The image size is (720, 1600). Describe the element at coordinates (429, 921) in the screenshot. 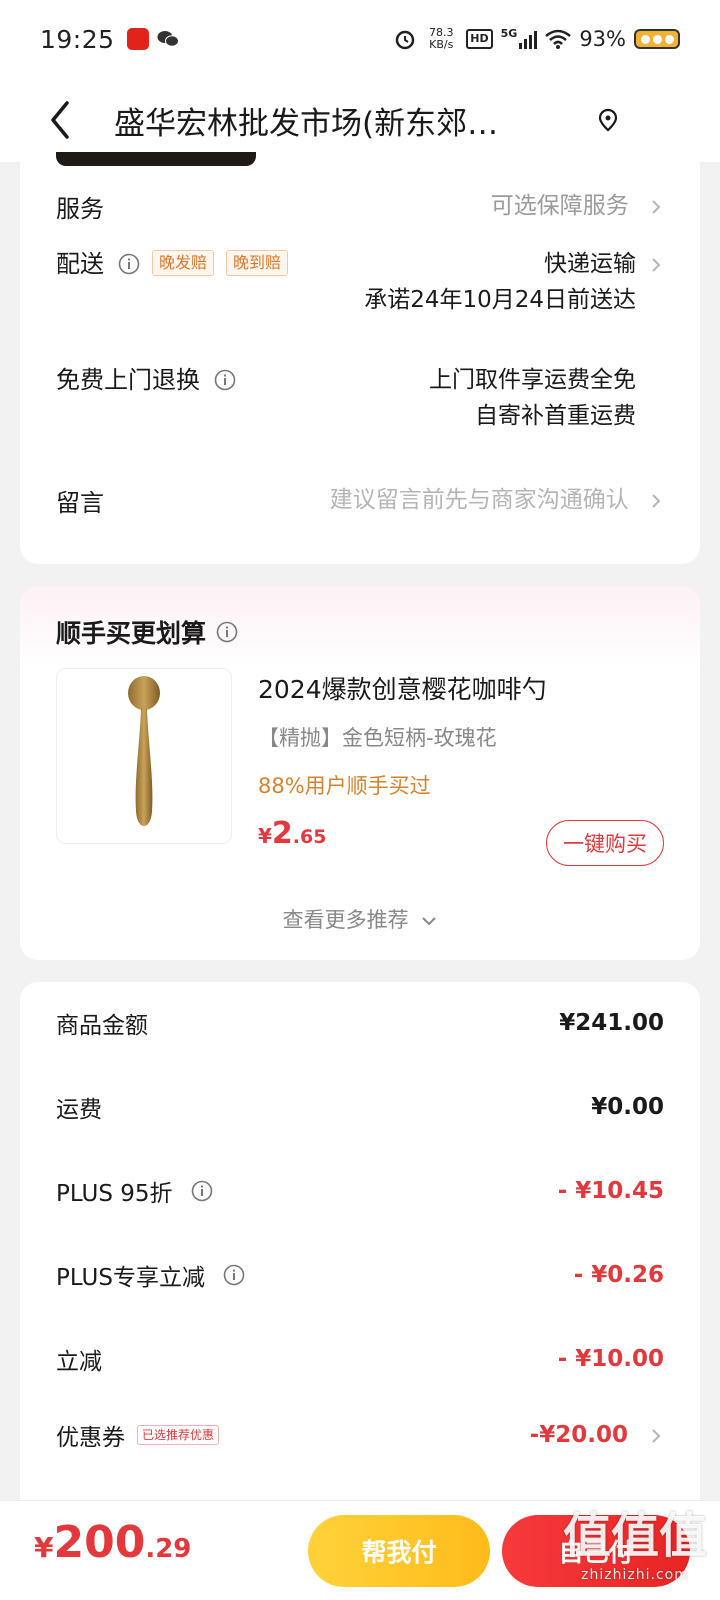

I see `chevron-down-icon` at that location.